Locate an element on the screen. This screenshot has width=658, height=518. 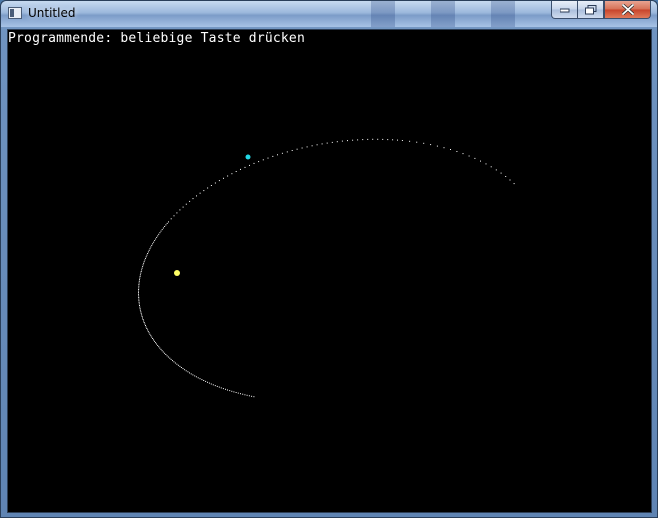
minimize-button is located at coordinates (564, 10).